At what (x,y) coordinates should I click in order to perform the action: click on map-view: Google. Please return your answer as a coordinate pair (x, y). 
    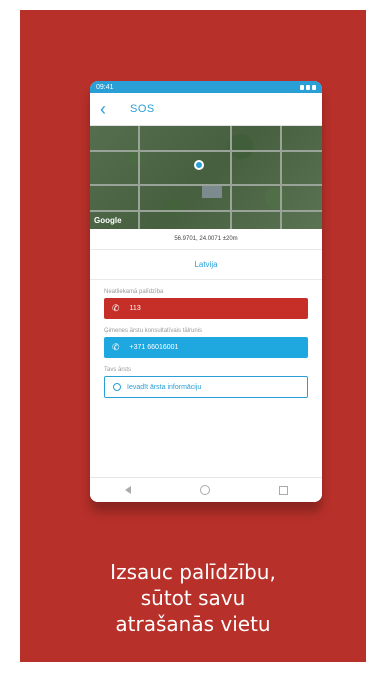
    Looking at the image, I should click on (206, 177).